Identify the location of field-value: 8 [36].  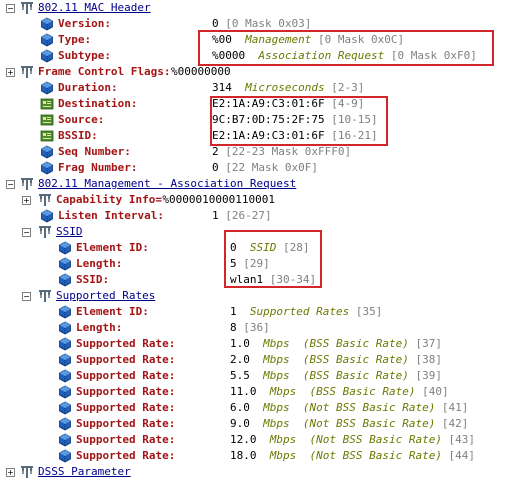
(250, 328).